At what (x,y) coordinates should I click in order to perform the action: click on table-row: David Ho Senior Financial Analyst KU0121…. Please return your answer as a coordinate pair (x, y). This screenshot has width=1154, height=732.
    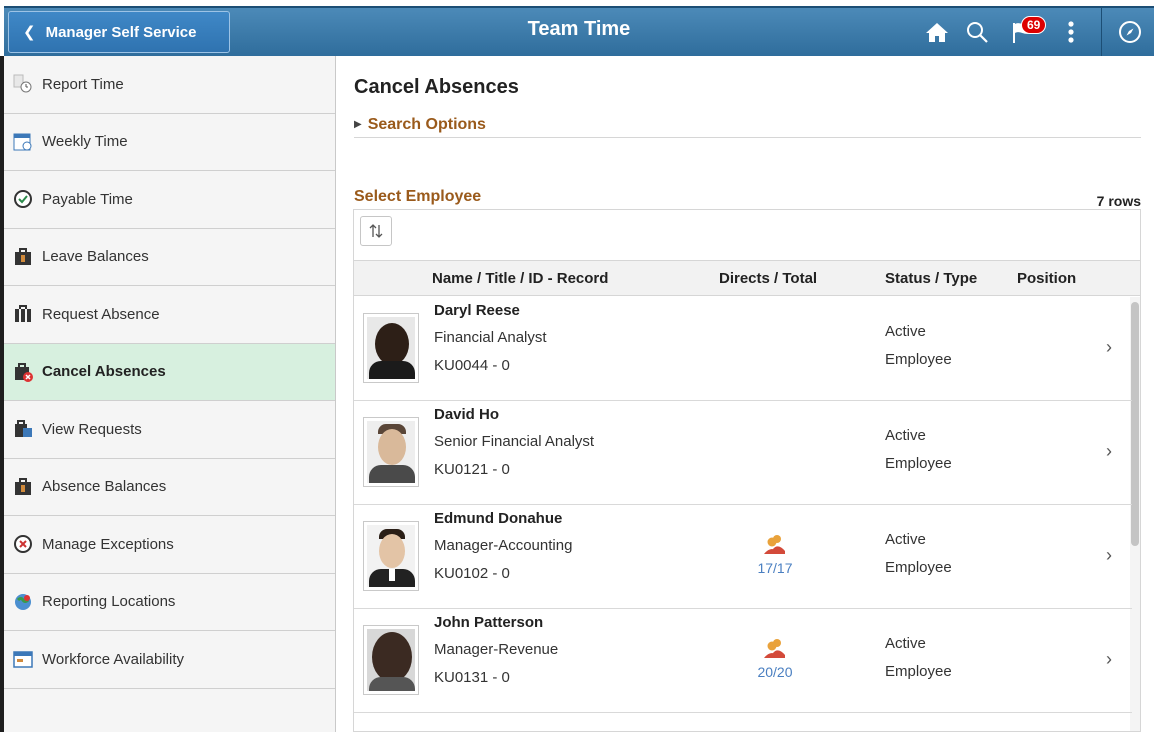
    Looking at the image, I should click on (743, 453).